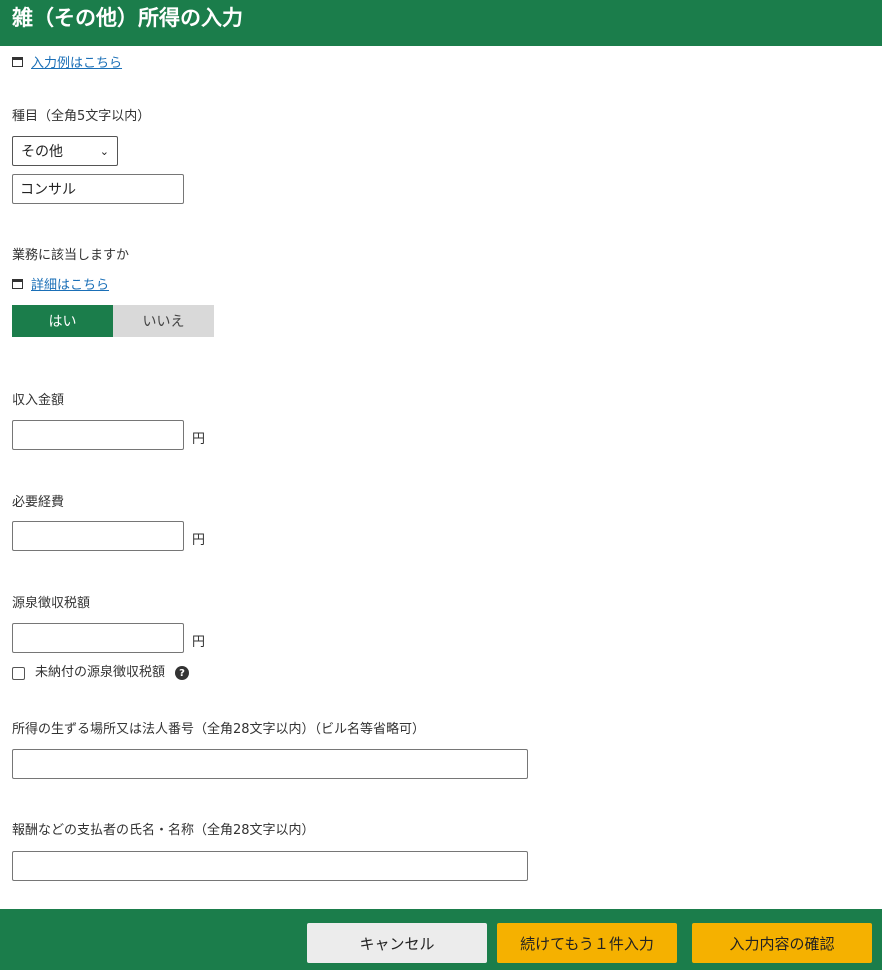 This screenshot has width=882, height=970. I want to click on category-label: 種目（全角5文字以内）, so click(81, 116).